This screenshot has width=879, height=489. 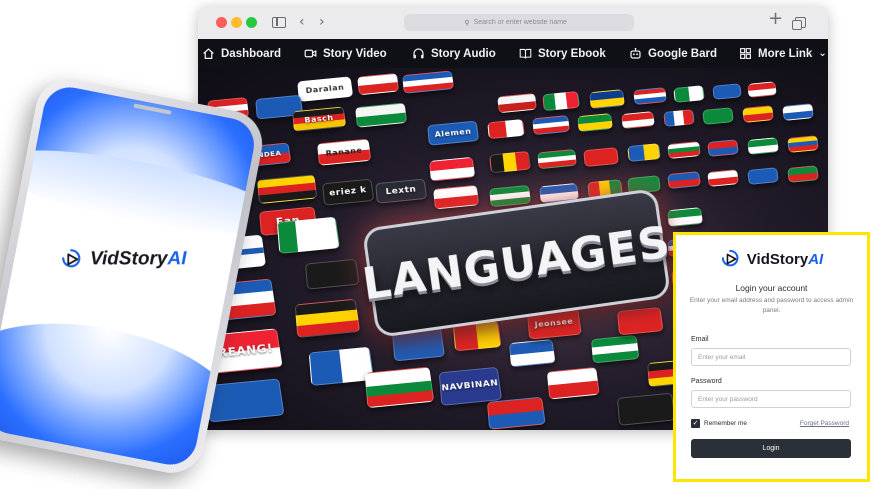 I want to click on phone-brand-name: VidStoryAI, so click(x=138, y=259).